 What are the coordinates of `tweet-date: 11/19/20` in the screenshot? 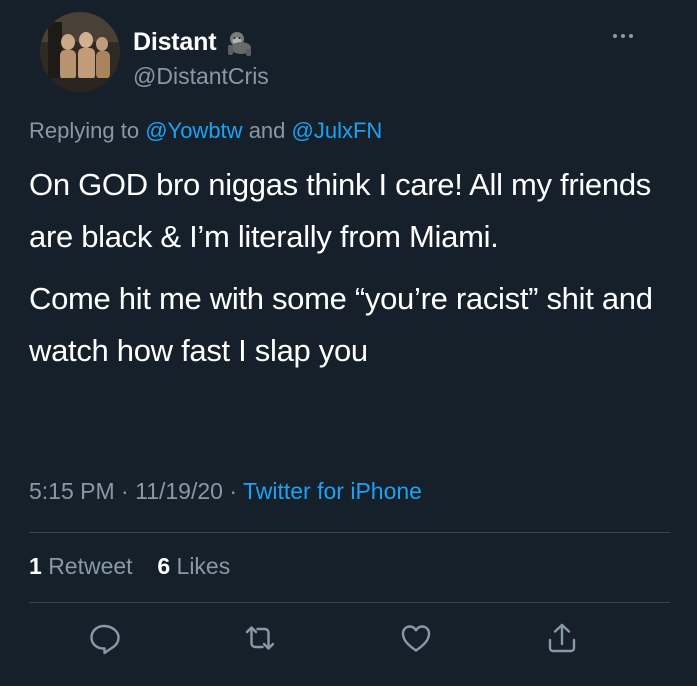 It's located at (179, 491).